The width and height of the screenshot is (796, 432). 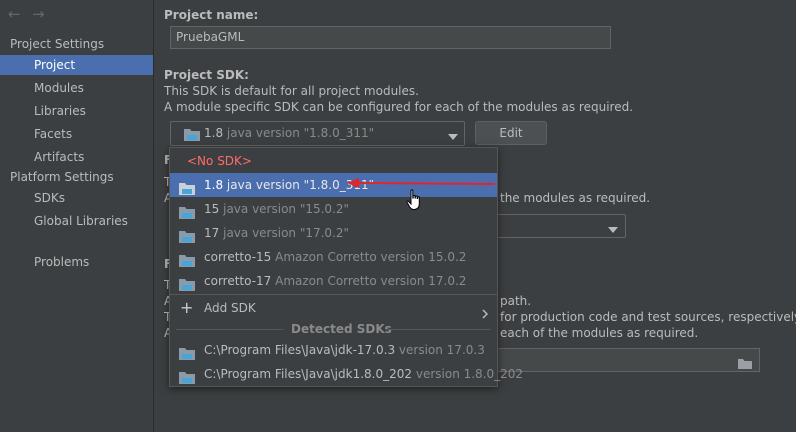 What do you see at coordinates (390, 37) in the screenshot?
I see `project-name-input: PruebaGML` at bounding box center [390, 37].